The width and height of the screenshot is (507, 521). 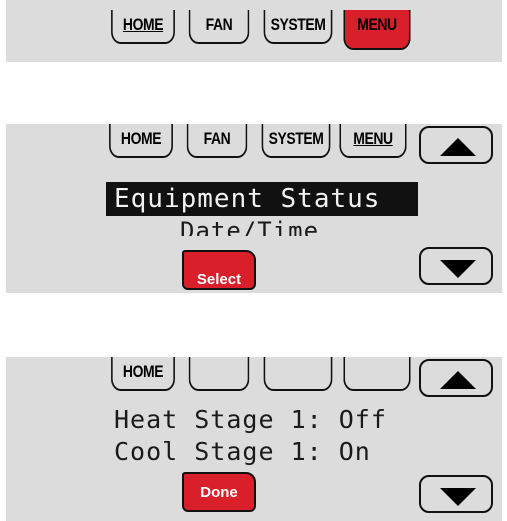 I want to click on menu-item-next-label: Date/Time, so click(x=250, y=227).